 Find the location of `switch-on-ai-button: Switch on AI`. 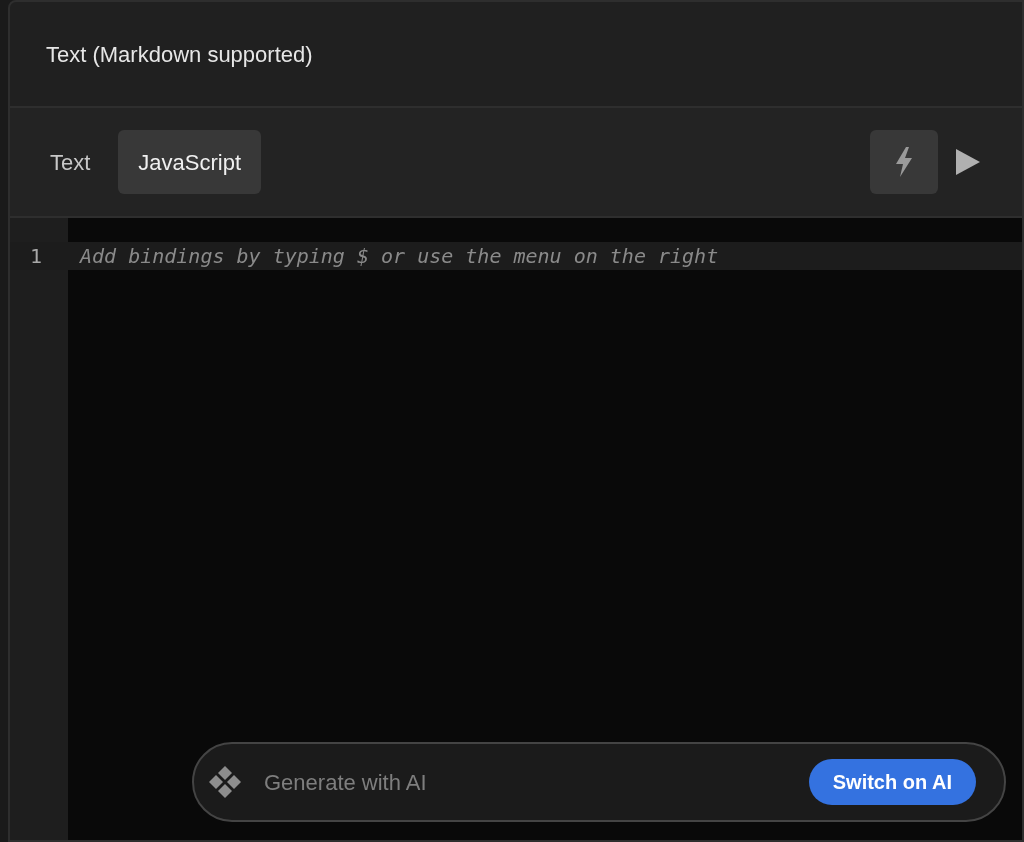

switch-on-ai-button: Switch on AI is located at coordinates (892, 782).